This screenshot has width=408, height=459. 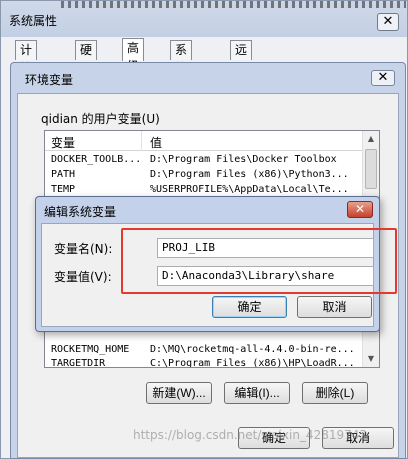 What do you see at coordinates (141, 141) in the screenshot?
I see `column-divider` at bounding box center [141, 141].